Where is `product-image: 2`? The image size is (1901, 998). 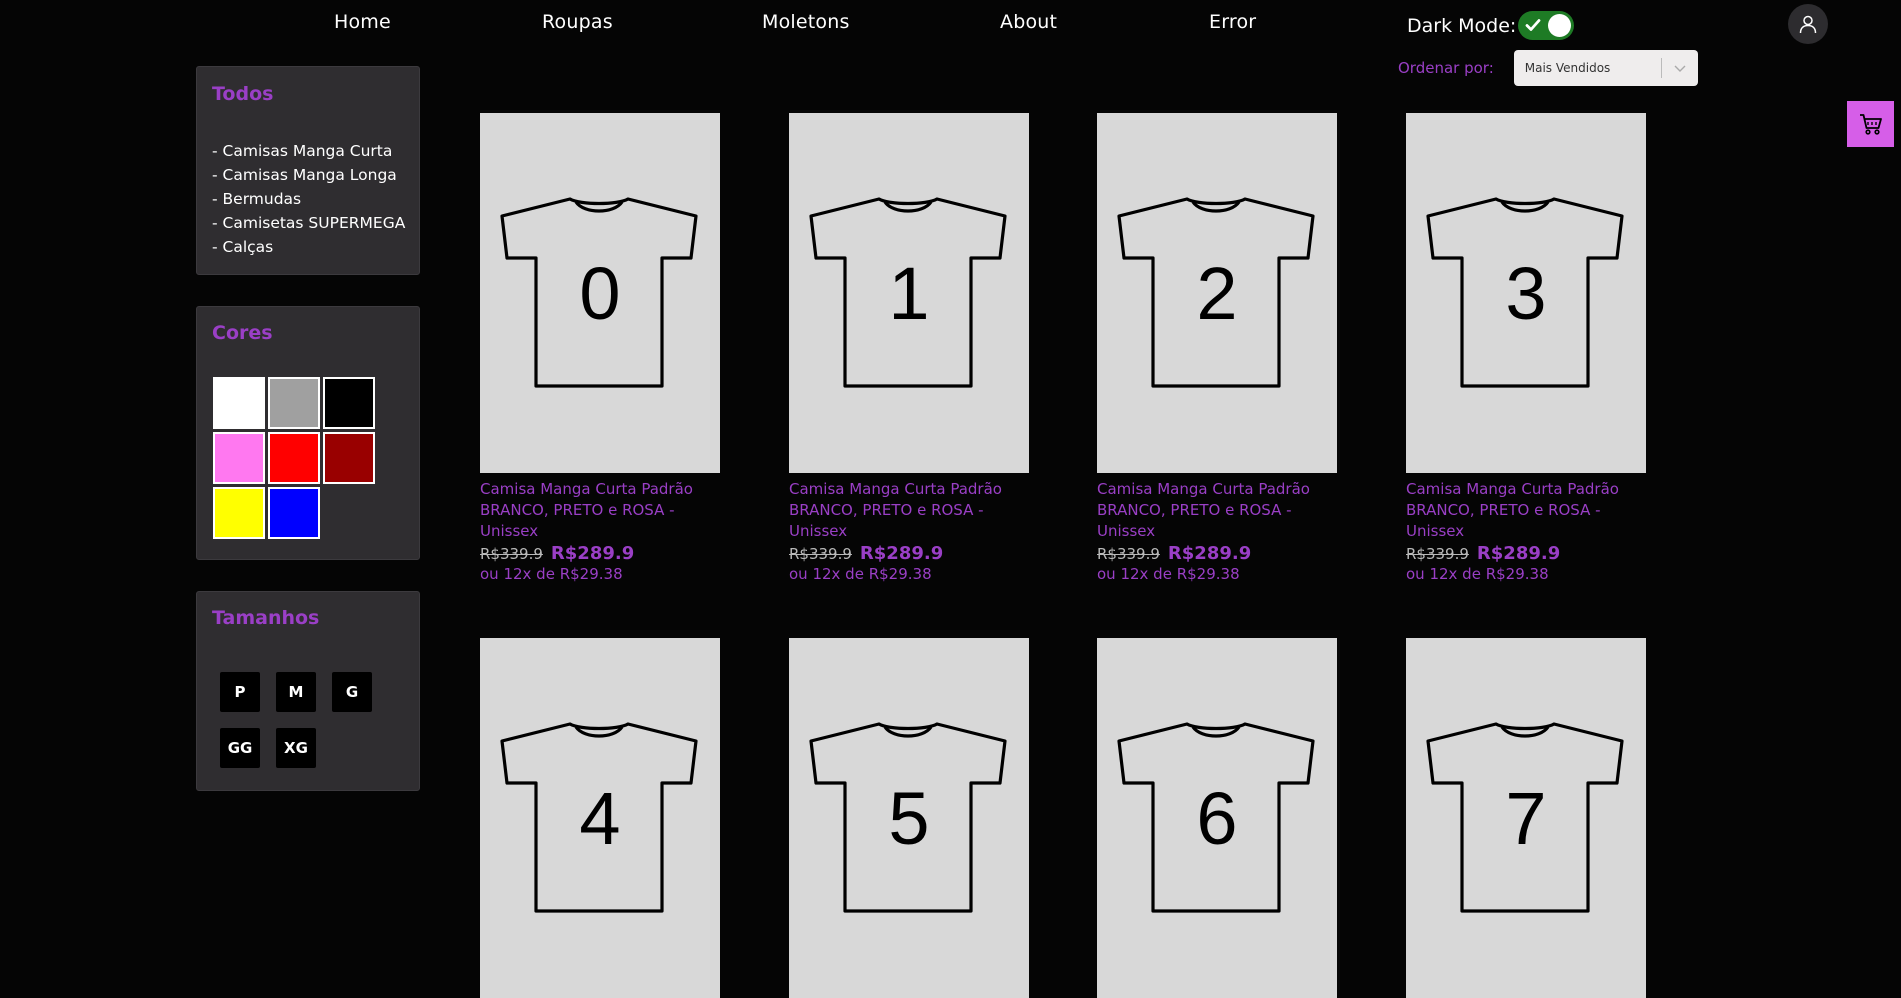 product-image: 2 is located at coordinates (1217, 293).